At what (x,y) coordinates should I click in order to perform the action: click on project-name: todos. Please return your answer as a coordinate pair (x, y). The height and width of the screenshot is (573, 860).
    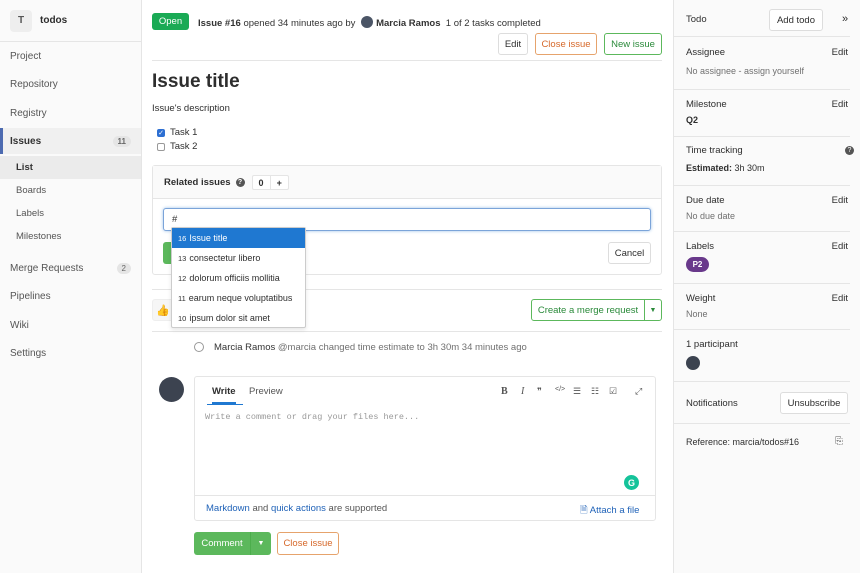
    Looking at the image, I should click on (54, 20).